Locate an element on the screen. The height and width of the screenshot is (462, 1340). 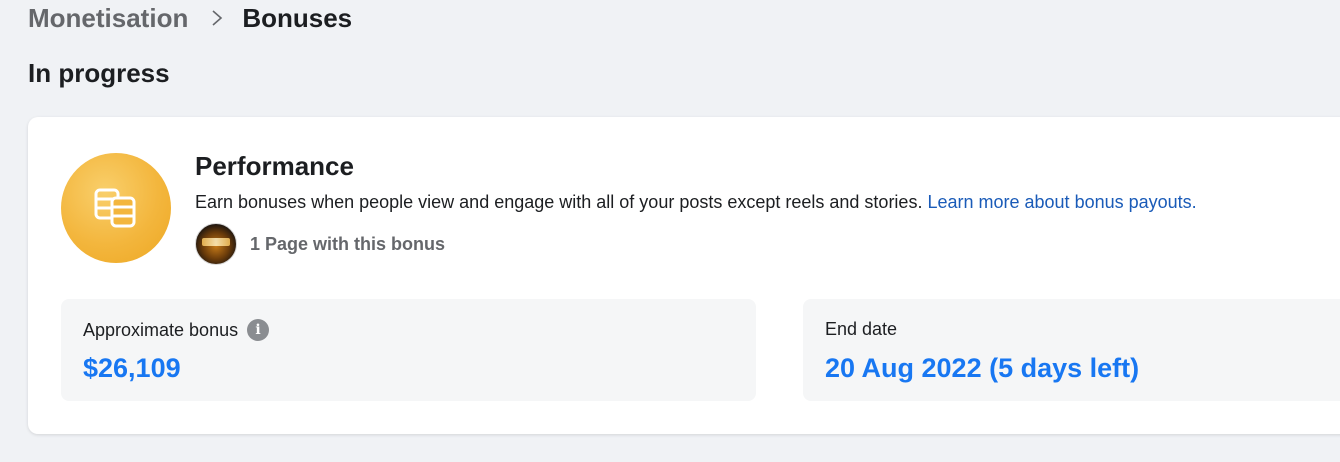
breadcrumb-current: Bonuses is located at coordinates (297, 17).